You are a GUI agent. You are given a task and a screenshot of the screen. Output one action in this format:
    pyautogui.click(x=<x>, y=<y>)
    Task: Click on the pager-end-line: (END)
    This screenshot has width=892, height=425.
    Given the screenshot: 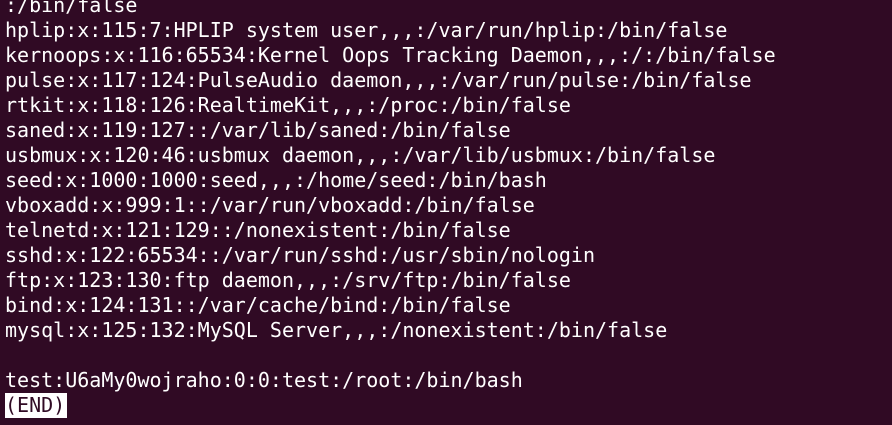 What is the action you would take?
    pyautogui.click(x=448, y=405)
    